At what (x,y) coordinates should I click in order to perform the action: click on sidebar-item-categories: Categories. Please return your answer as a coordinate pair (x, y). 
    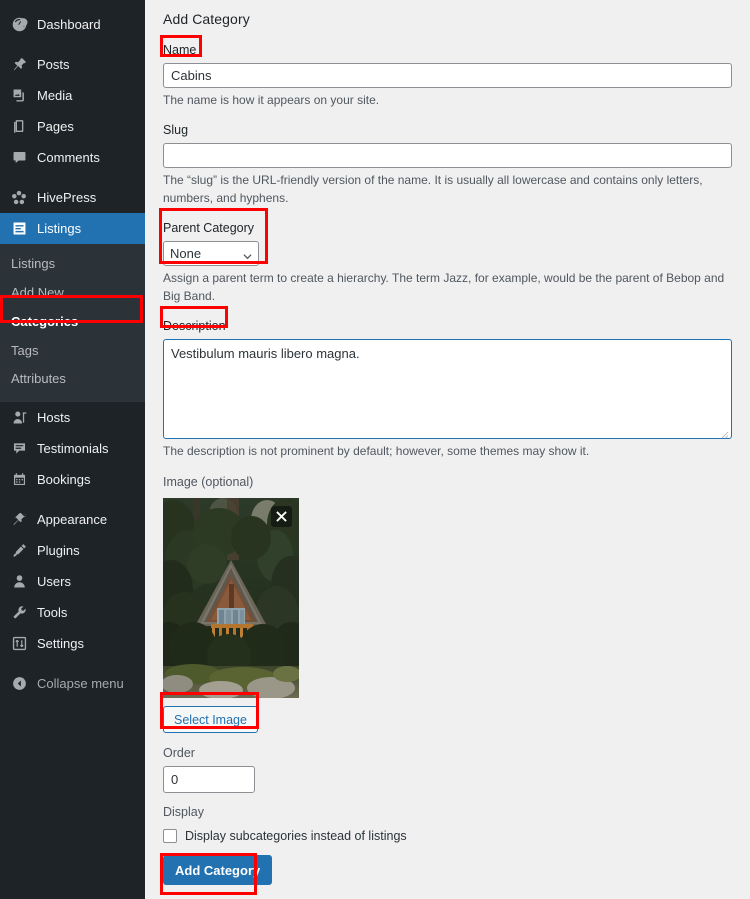
    Looking at the image, I should click on (72, 322).